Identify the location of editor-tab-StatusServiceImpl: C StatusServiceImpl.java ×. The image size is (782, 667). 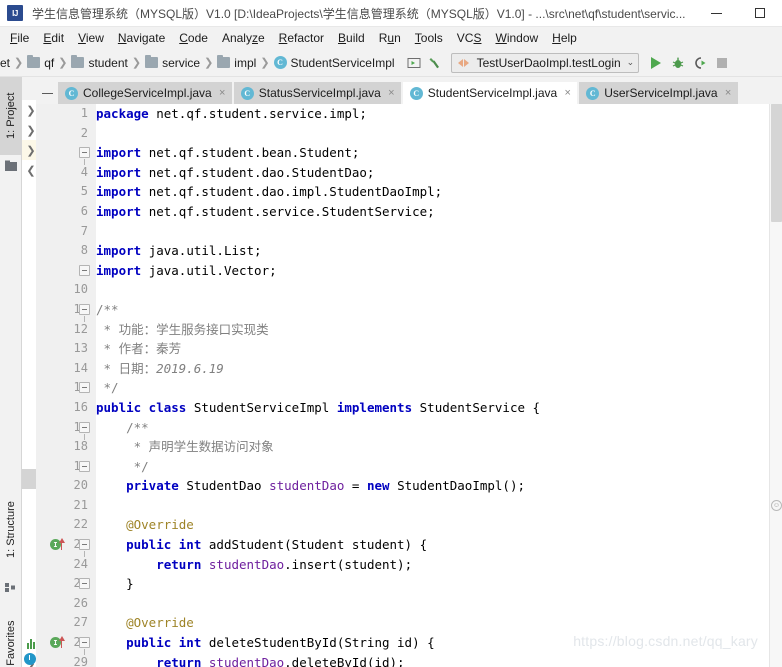
(317, 93).